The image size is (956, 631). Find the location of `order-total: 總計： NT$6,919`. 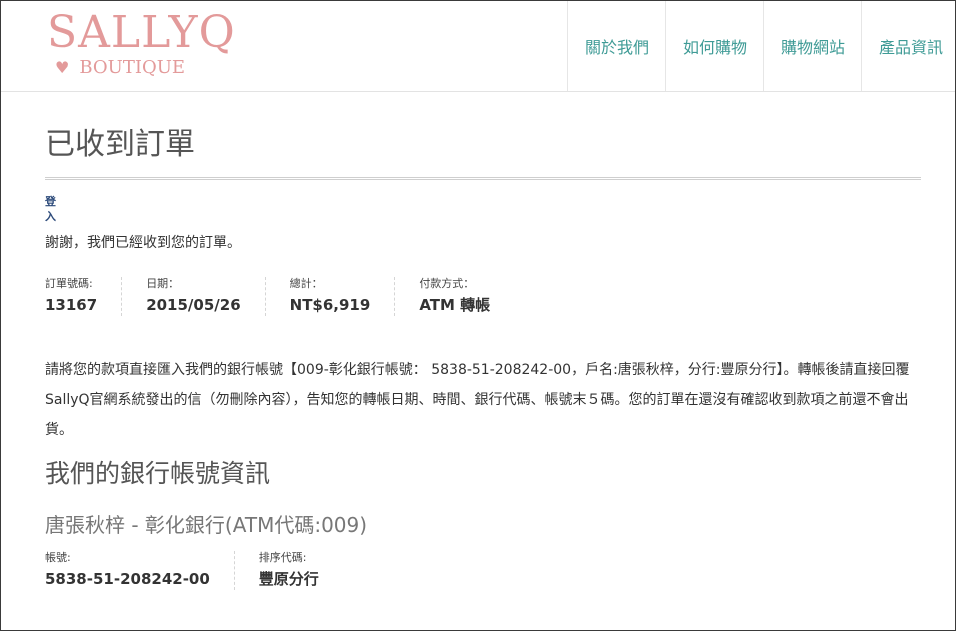

order-total: 總計： NT$6,919 is located at coordinates (343, 296).